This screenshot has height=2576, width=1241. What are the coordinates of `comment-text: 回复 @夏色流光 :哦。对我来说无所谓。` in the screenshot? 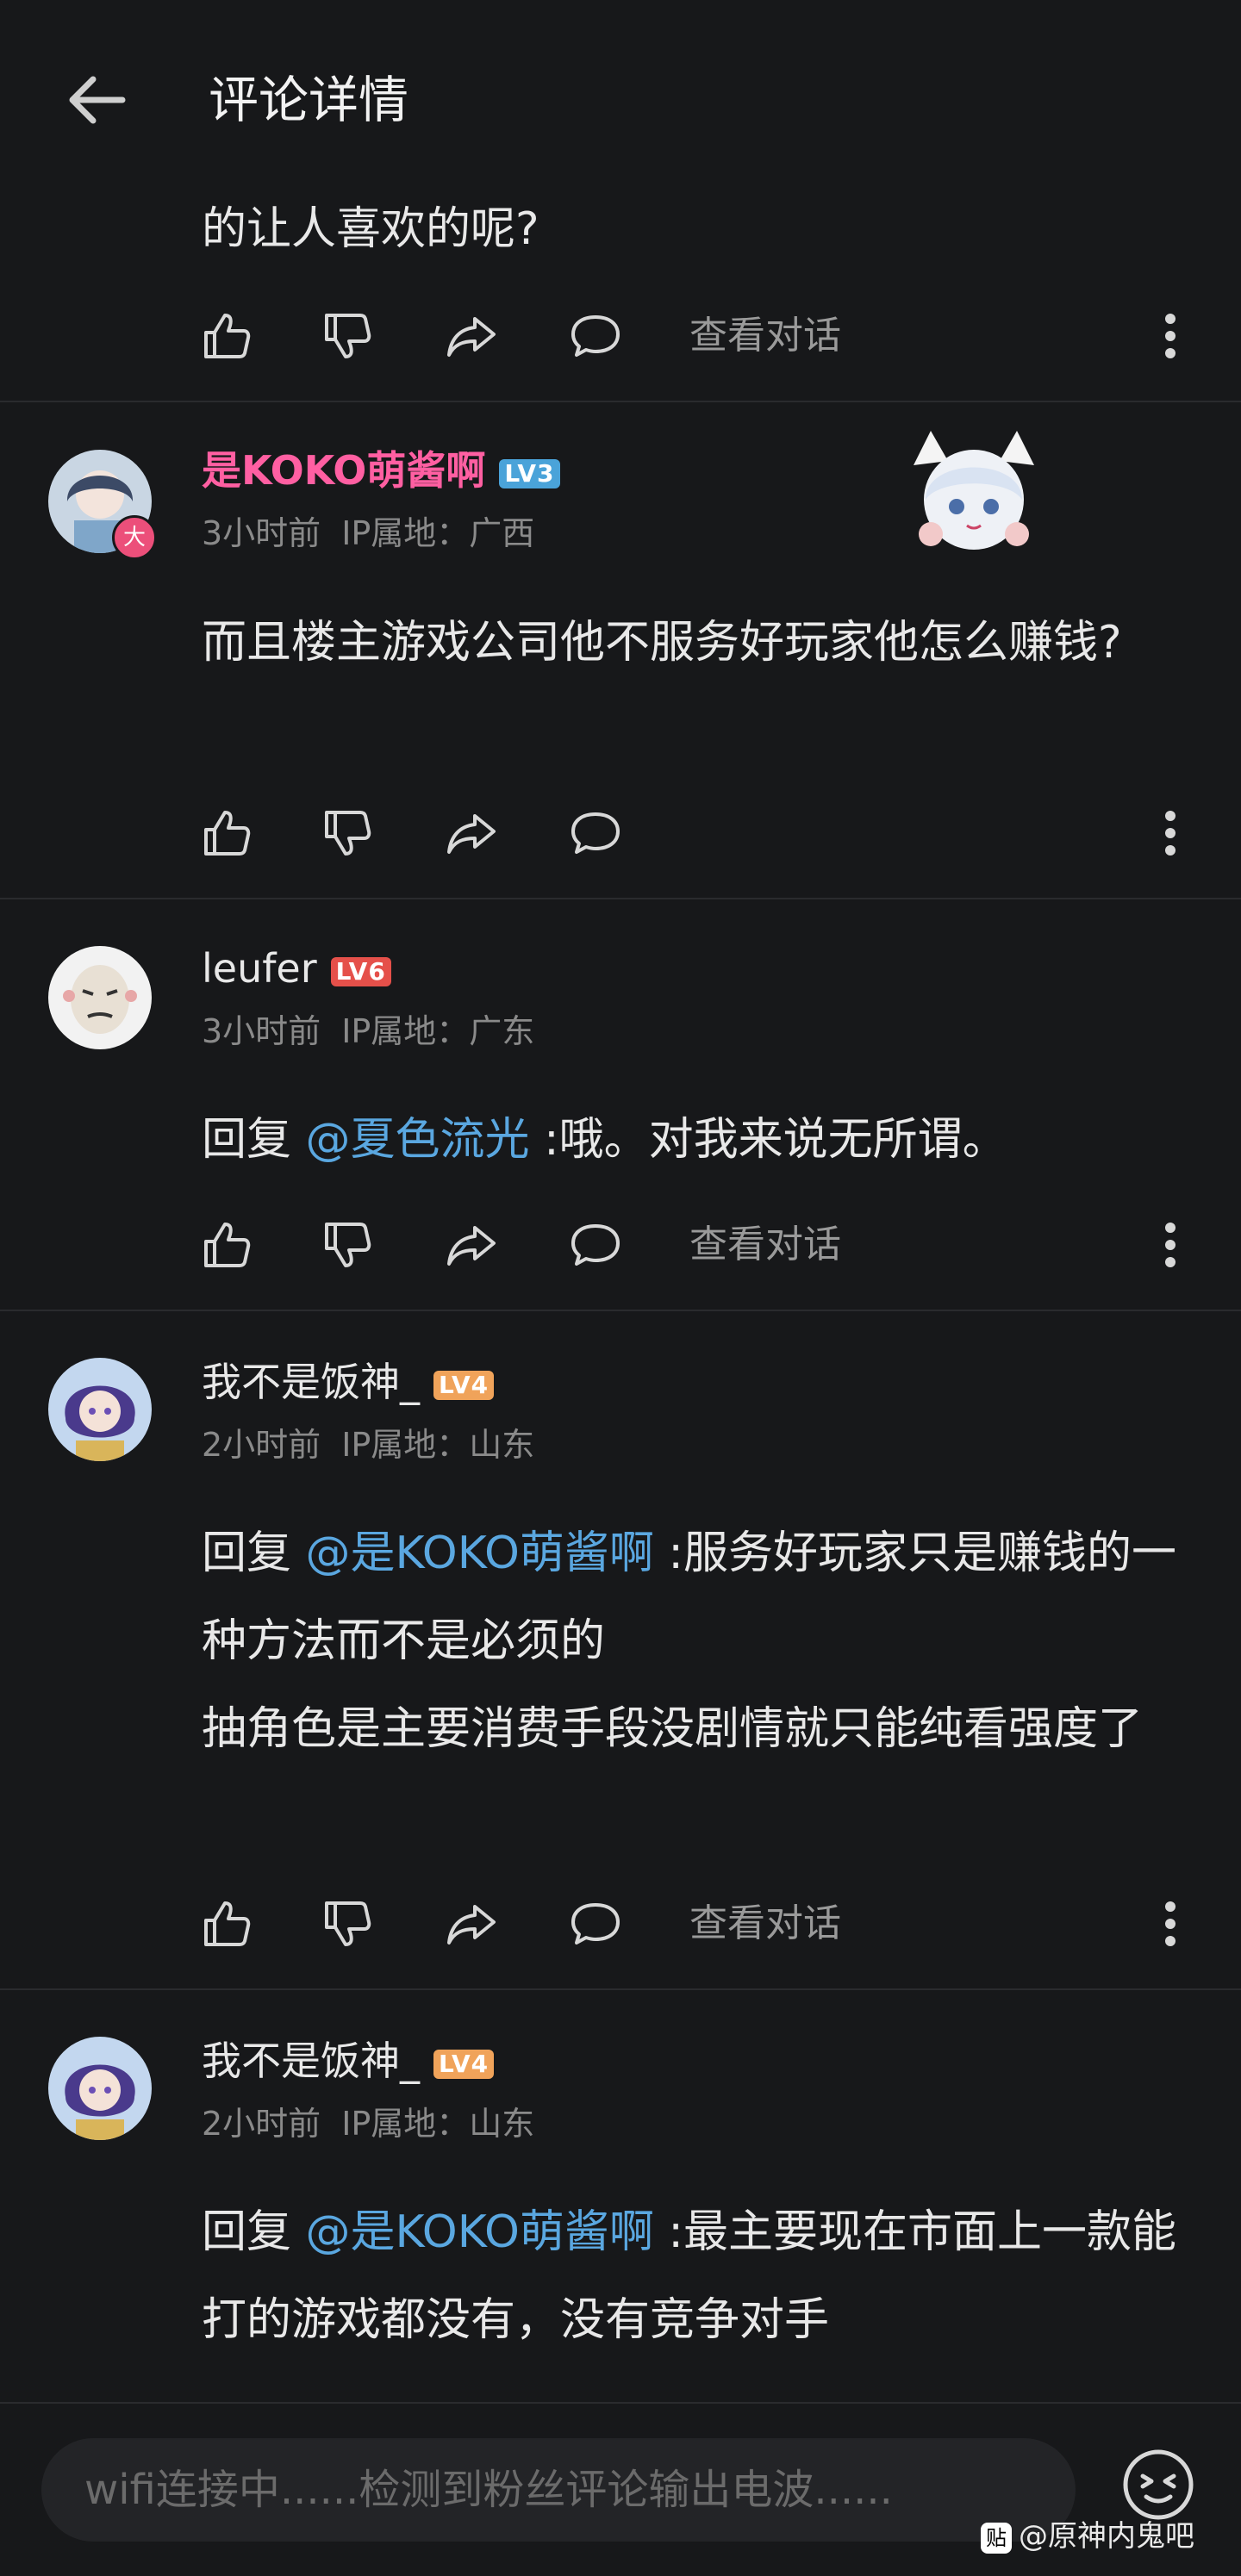 It's located at (693, 1140).